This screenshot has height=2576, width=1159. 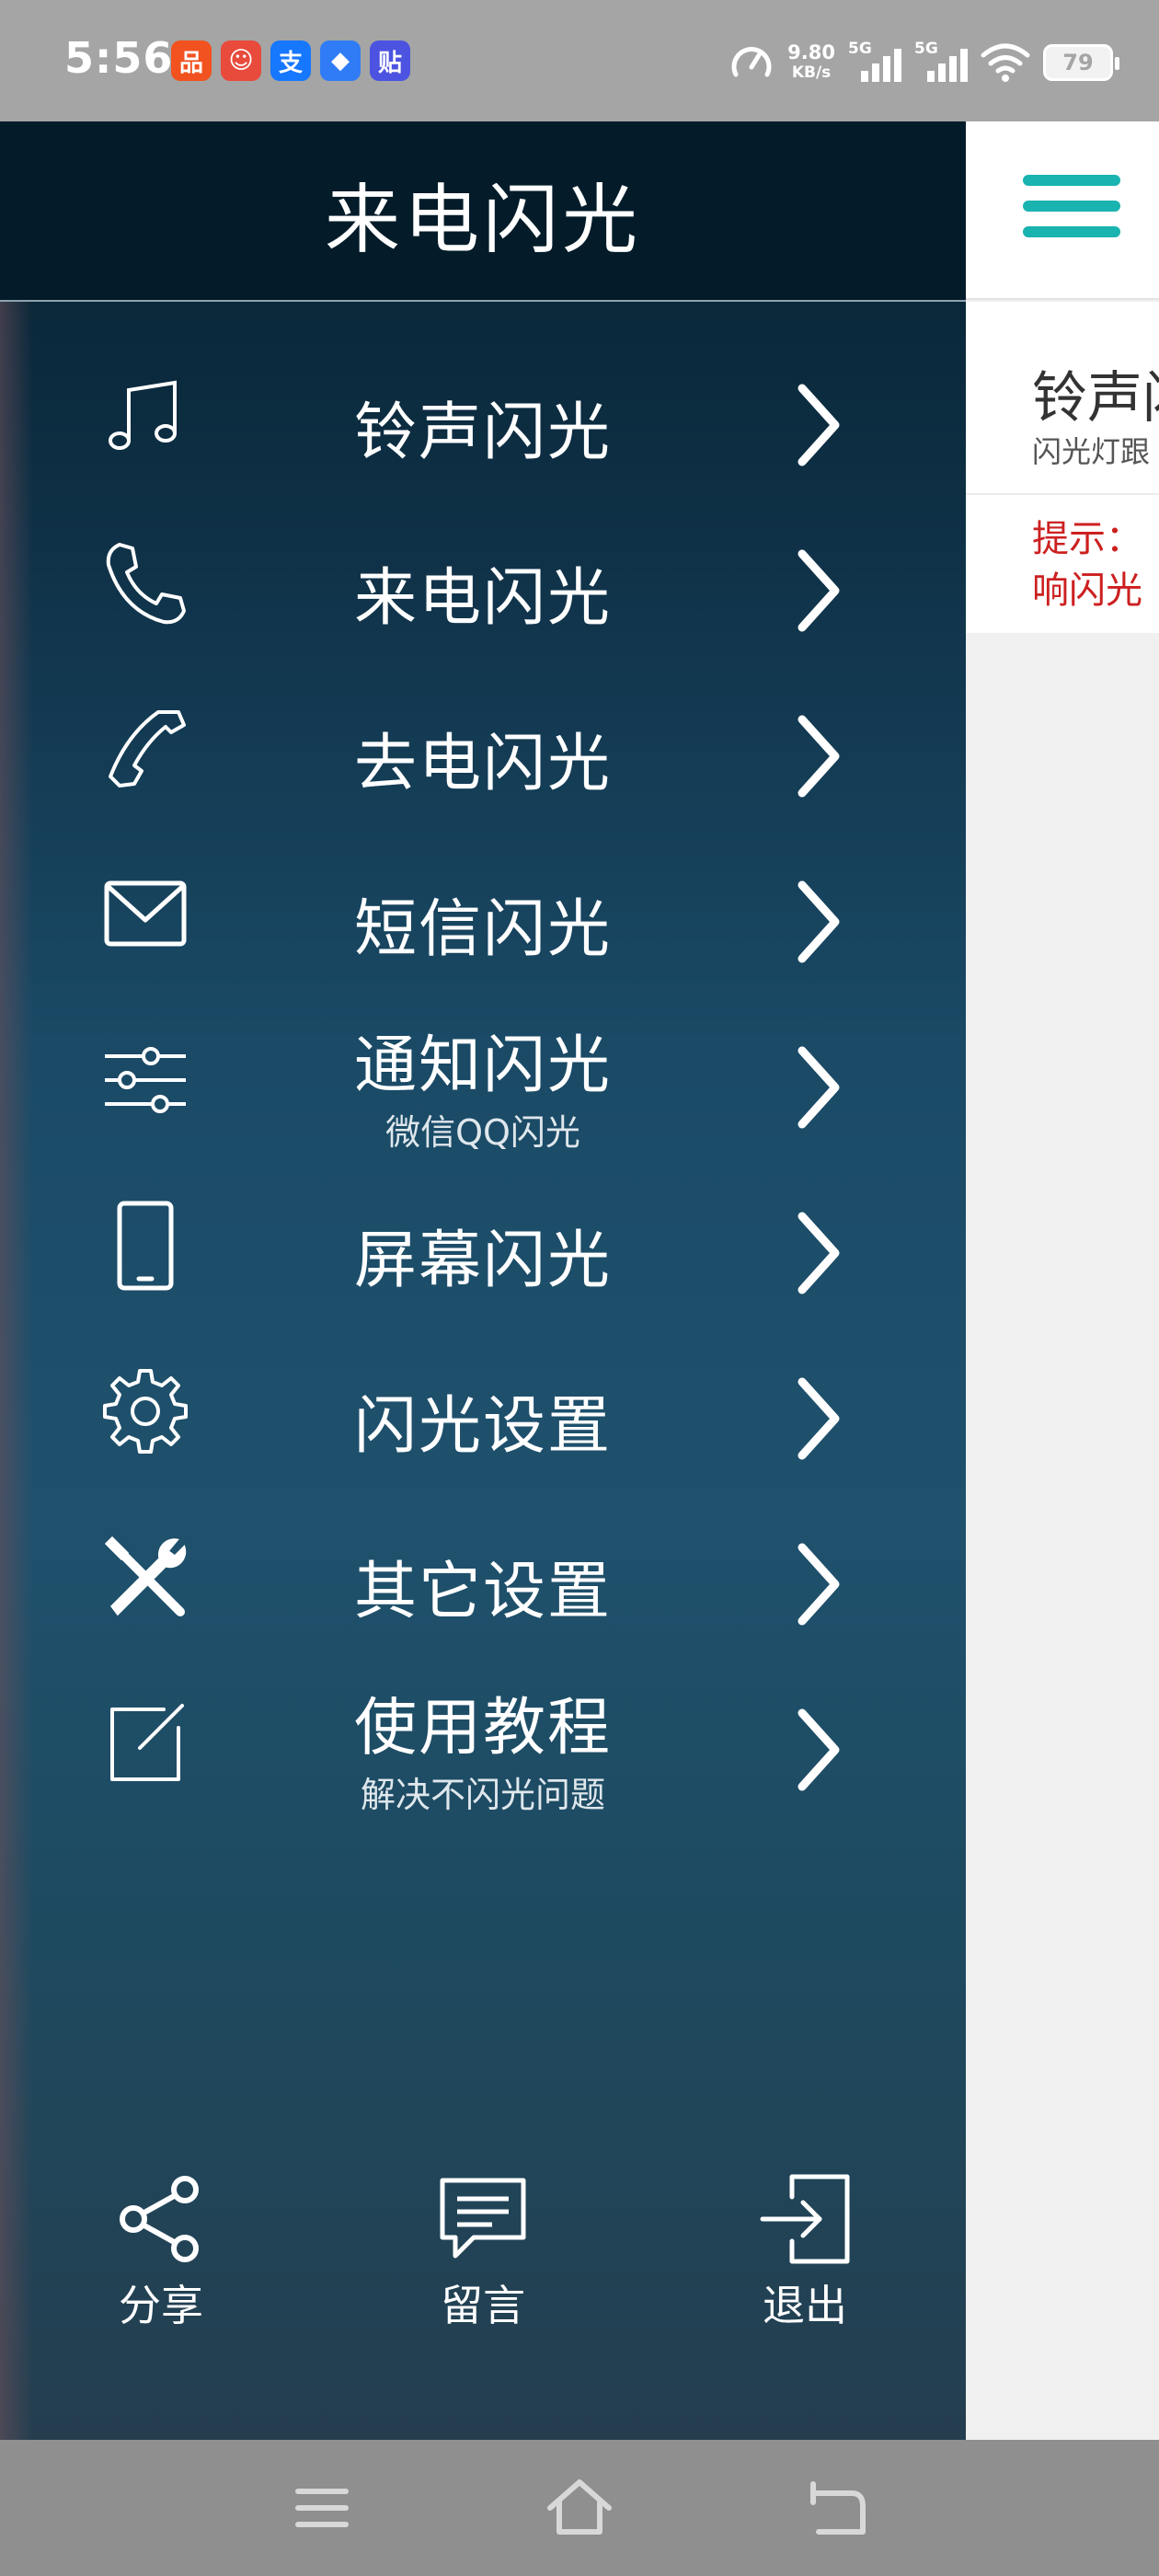 I want to click on menu-item-flash-settings: 闪光设置, so click(x=483, y=1418).